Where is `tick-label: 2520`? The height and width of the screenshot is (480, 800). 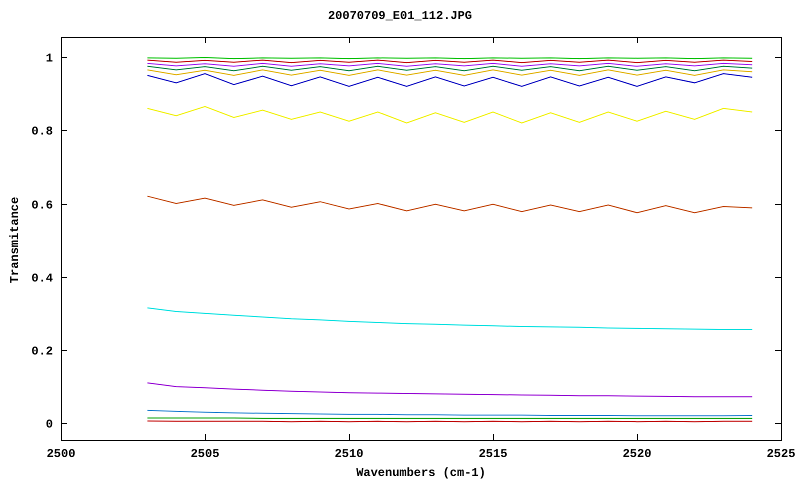 tick-label: 2520 is located at coordinates (637, 454).